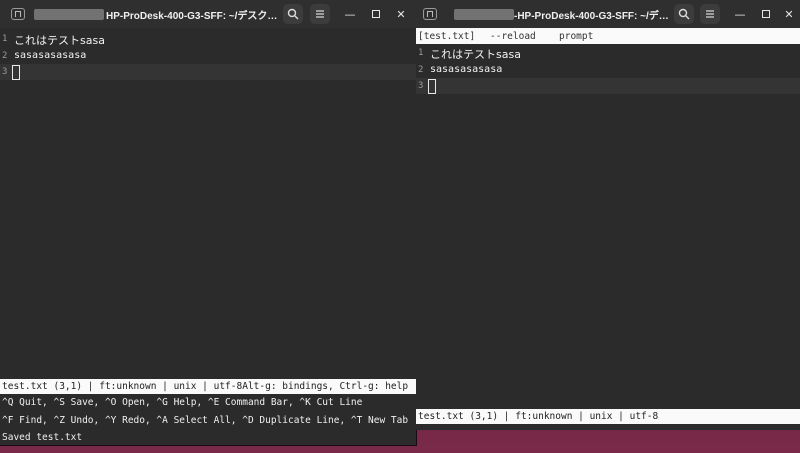 This screenshot has width=800, height=453. I want to click on left-titlebar: HP-ProDesk-400-G3-SFF: ~/デスク… — ✕, so click(208, 14).